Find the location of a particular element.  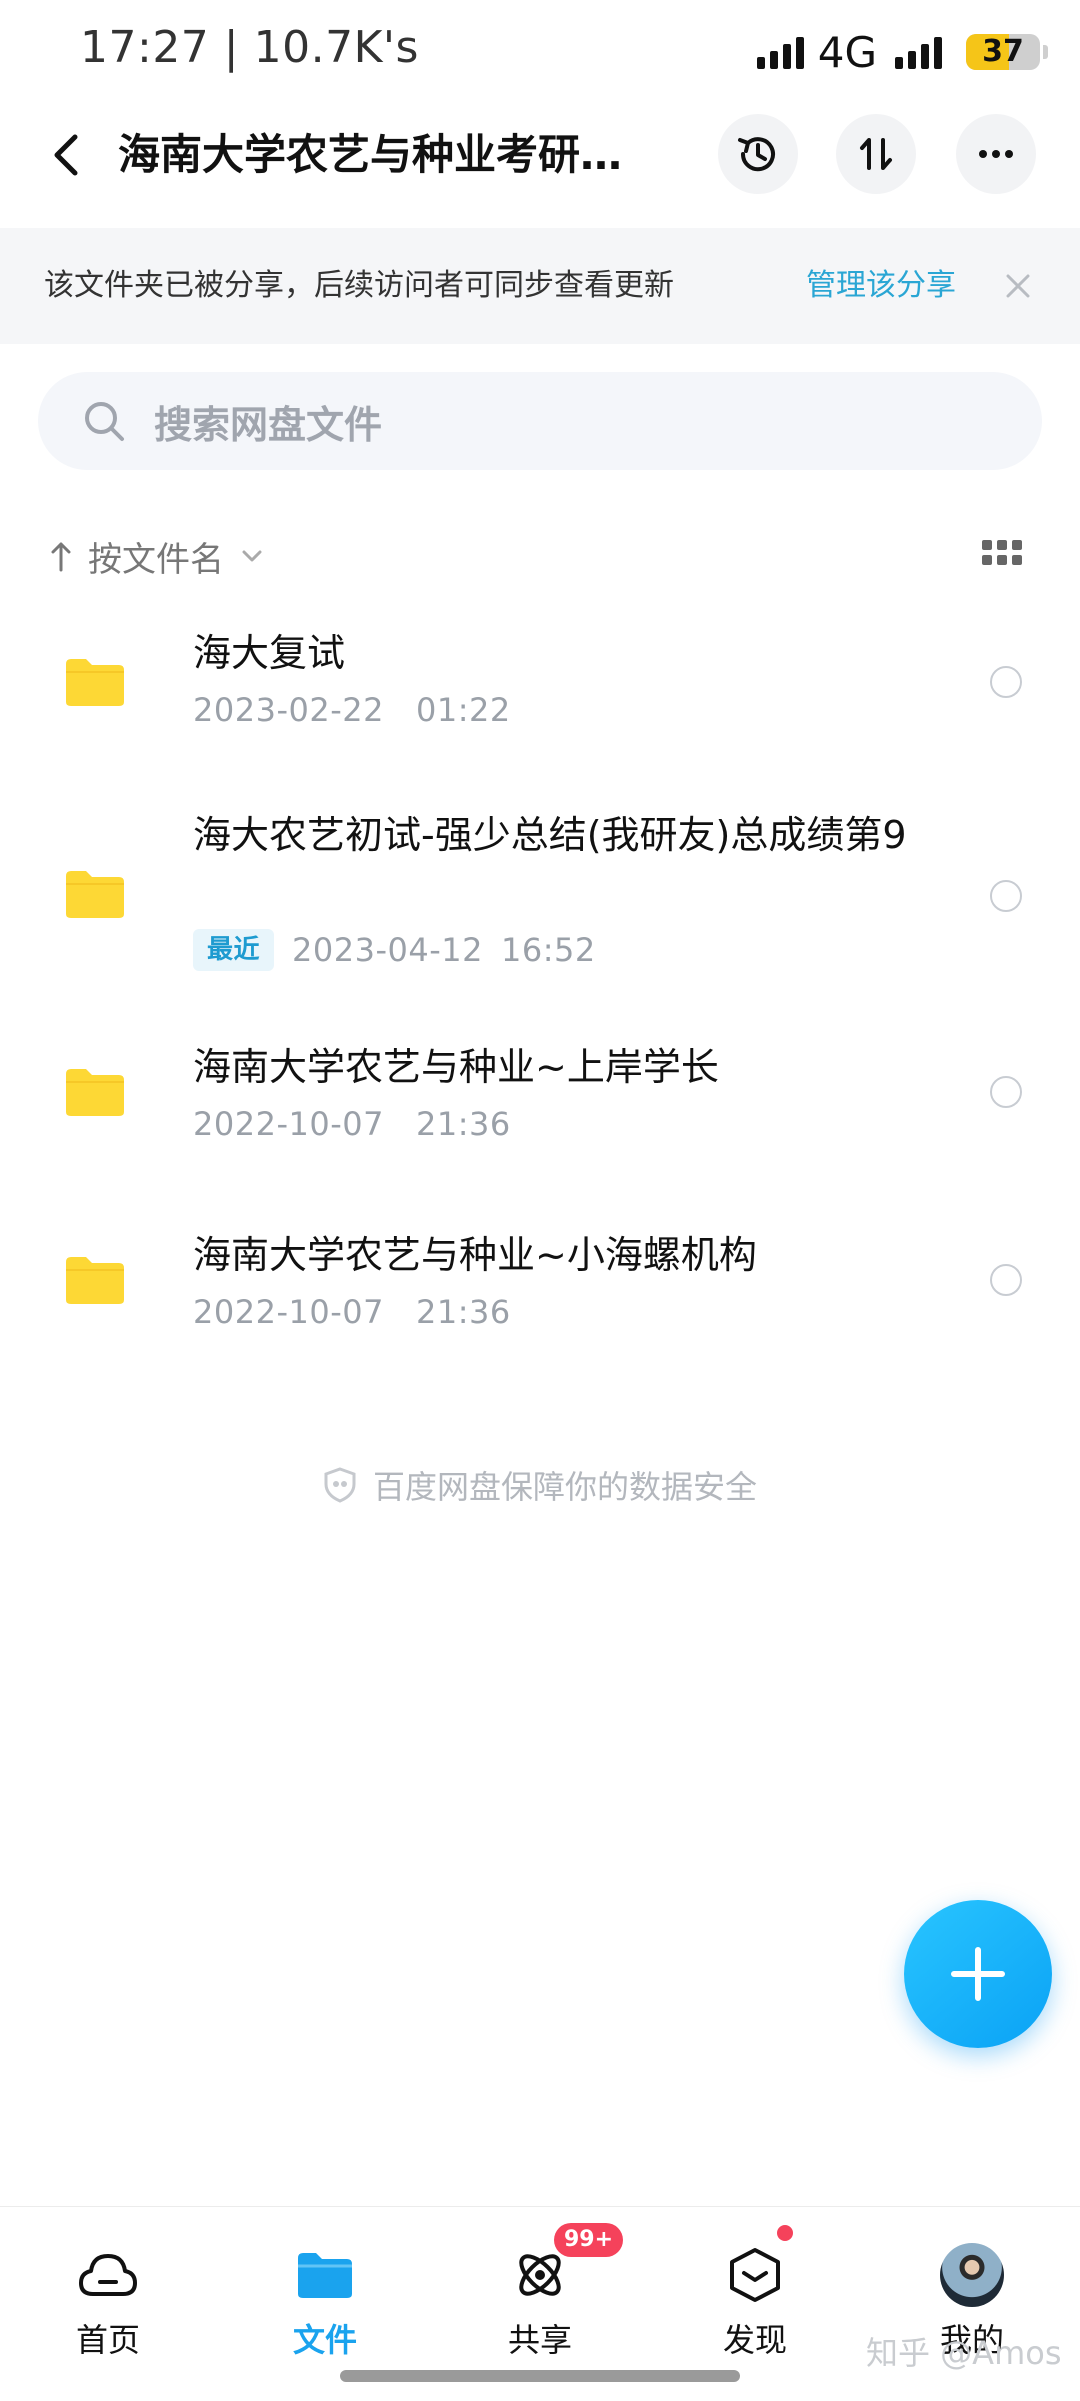

add-button is located at coordinates (978, 1974).